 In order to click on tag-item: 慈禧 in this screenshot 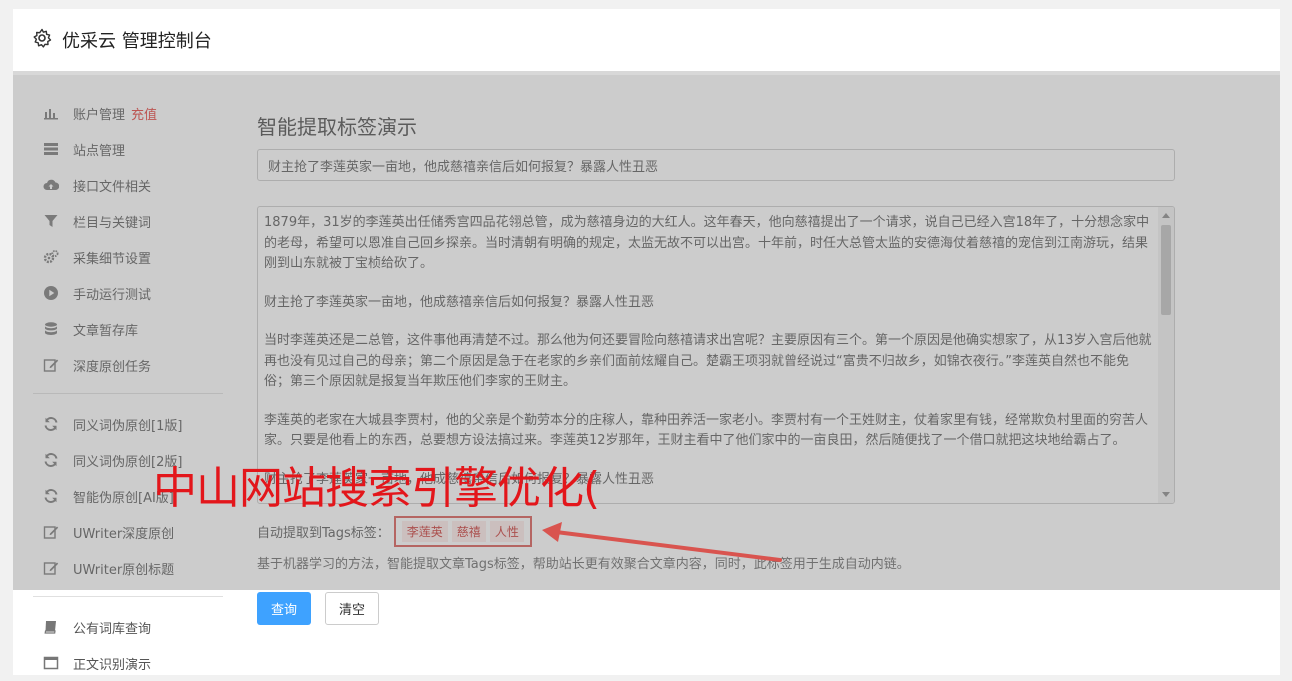, I will do `click(468, 531)`.